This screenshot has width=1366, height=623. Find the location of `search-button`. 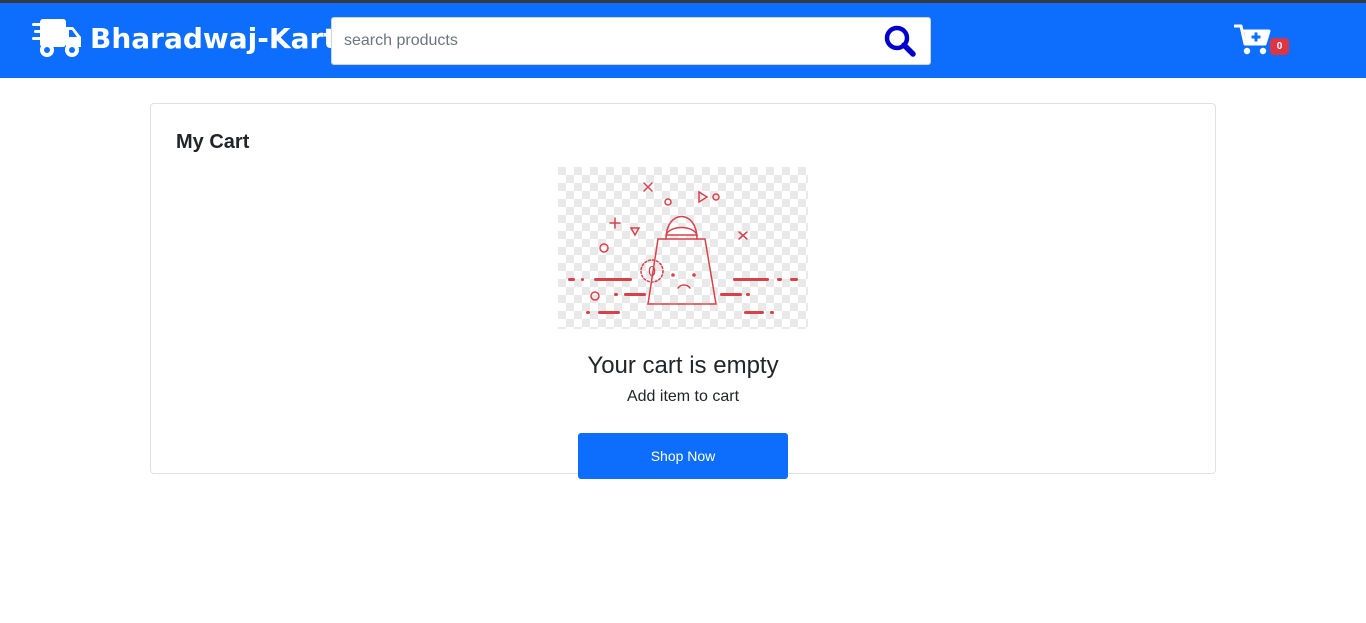

search-button is located at coordinates (900, 42).